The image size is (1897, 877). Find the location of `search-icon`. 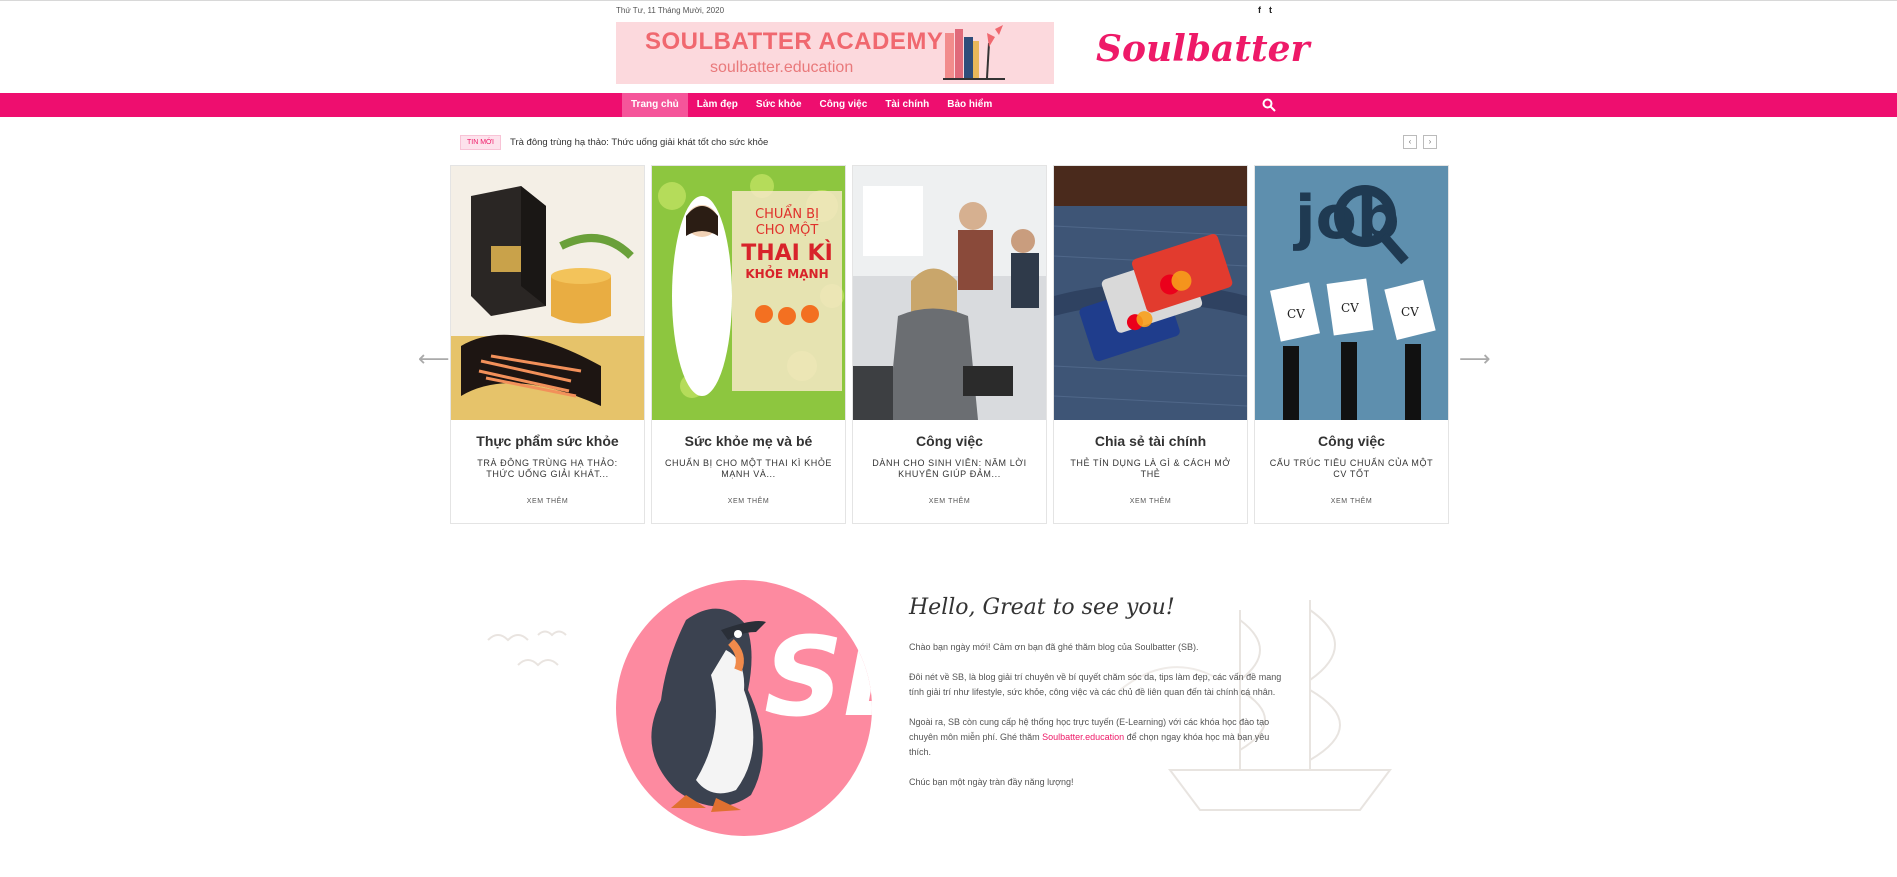

search-icon is located at coordinates (1269, 105).